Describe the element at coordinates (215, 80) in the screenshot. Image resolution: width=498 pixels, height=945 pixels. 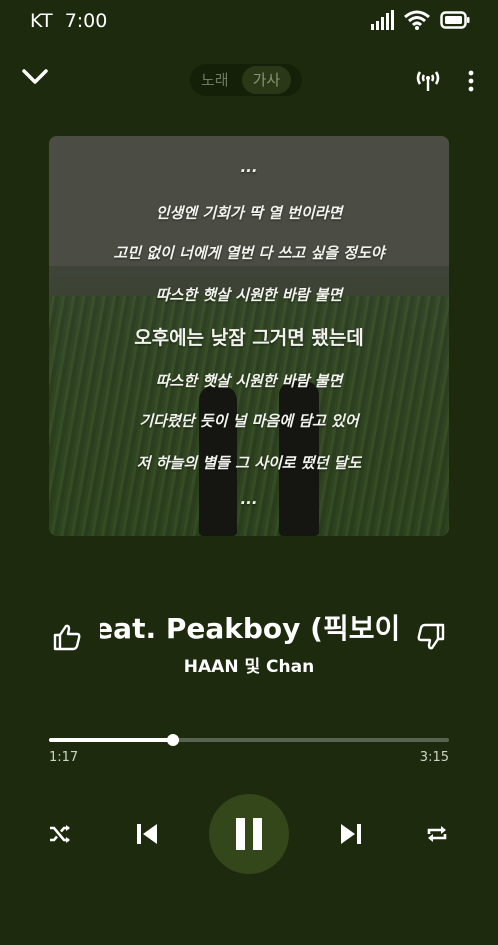
I see `tab-song: 노래` at that location.